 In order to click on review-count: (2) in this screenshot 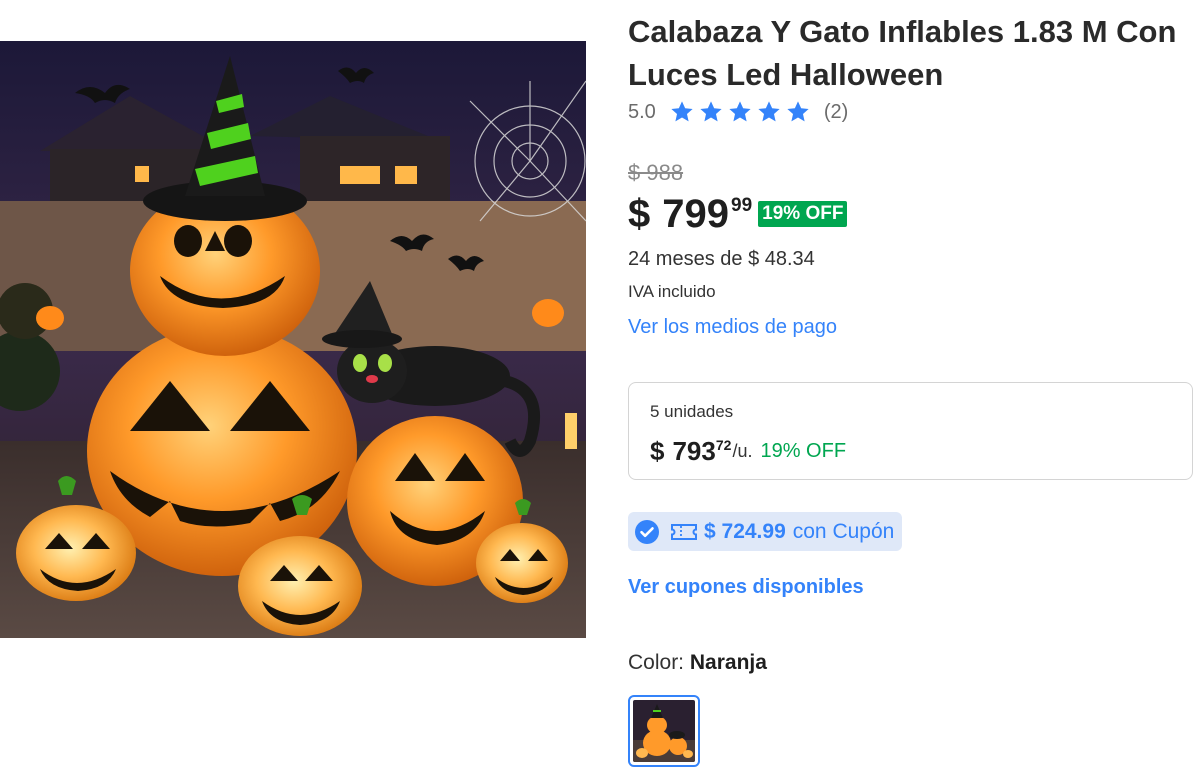, I will do `click(836, 112)`.